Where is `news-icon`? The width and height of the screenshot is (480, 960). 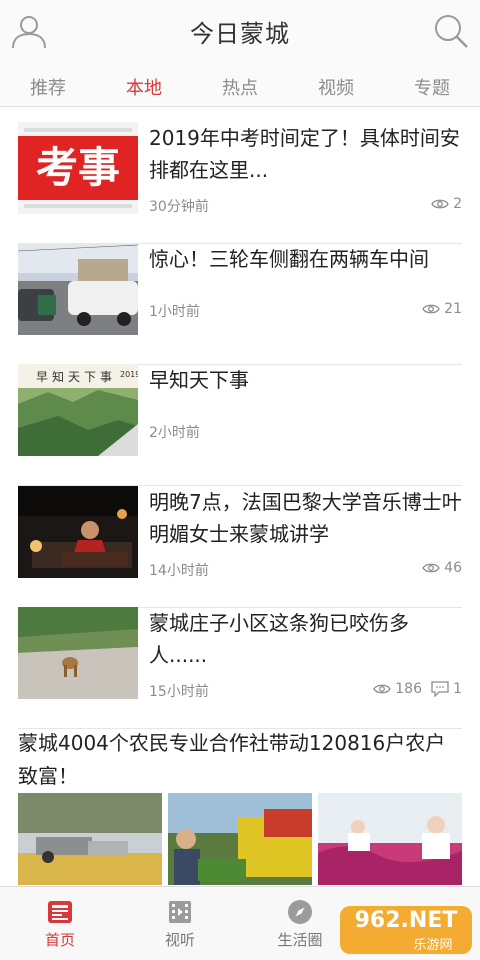 news-icon is located at coordinates (60, 912).